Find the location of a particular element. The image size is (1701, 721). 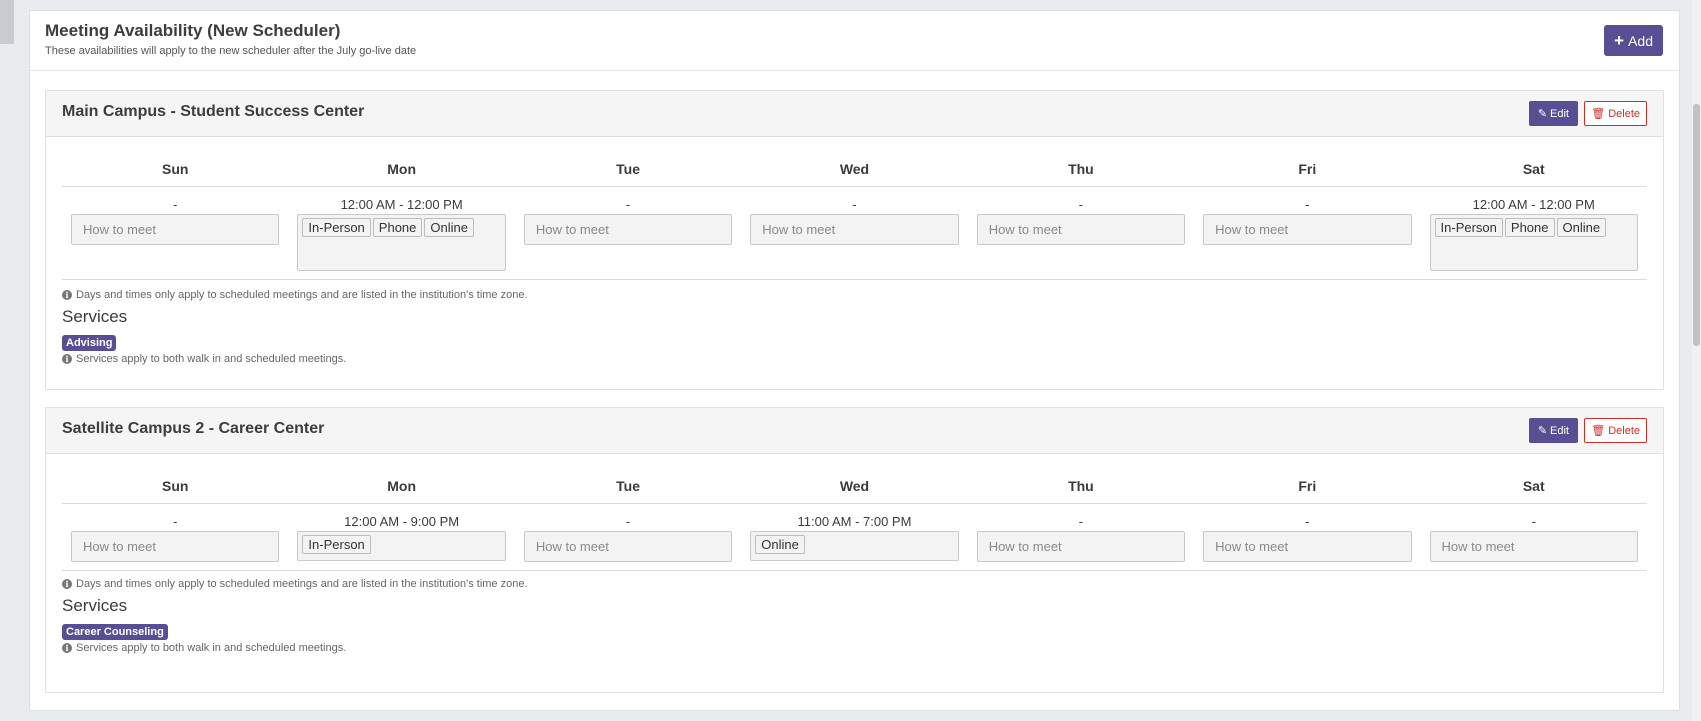

day-cell-wed: - How to meet is located at coordinates (854, 233).